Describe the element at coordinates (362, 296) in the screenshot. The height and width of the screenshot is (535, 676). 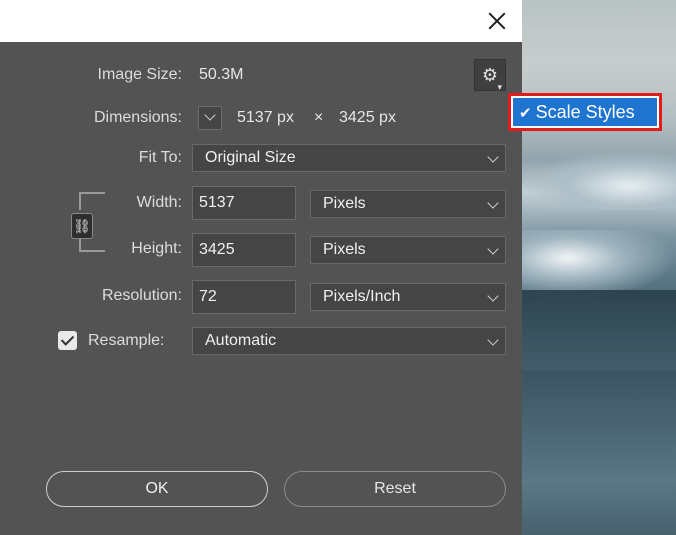
I see `resolution-unit-value: Pixels/Inch` at that location.